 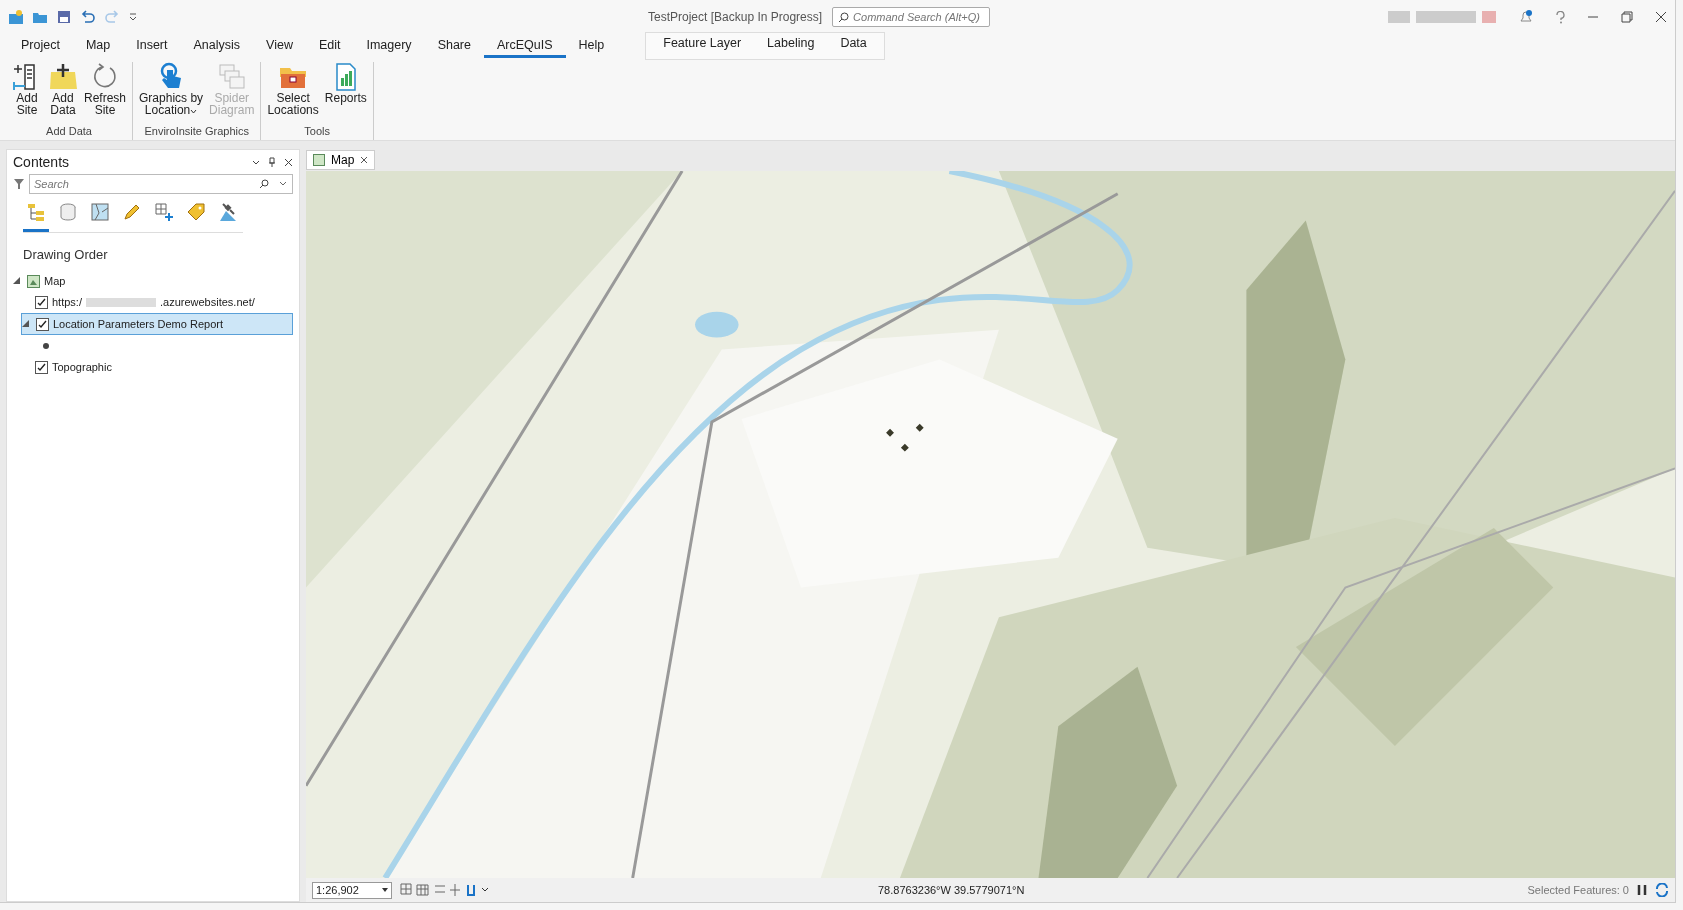 What do you see at coordinates (63, 93) in the screenshot?
I see `ribbon-button: Add Data` at bounding box center [63, 93].